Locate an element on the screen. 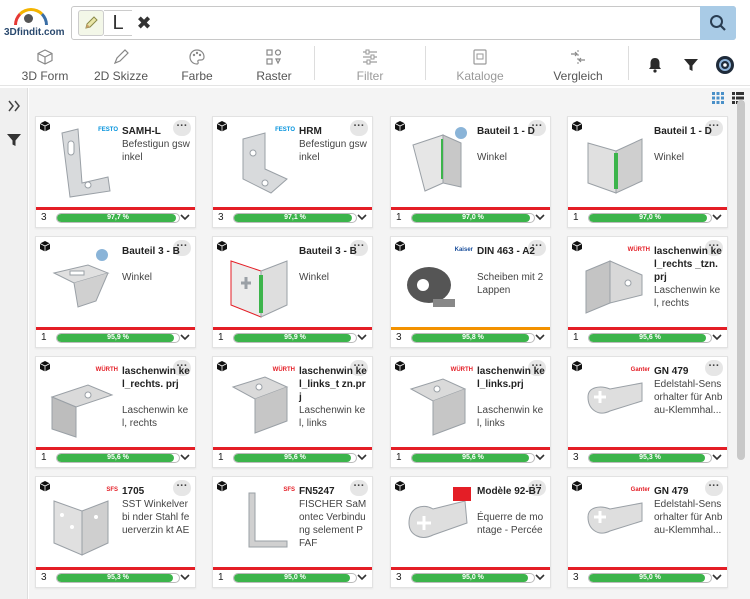 The height and width of the screenshot is (599, 750). match-percent: 95,3 % is located at coordinates (118, 577).